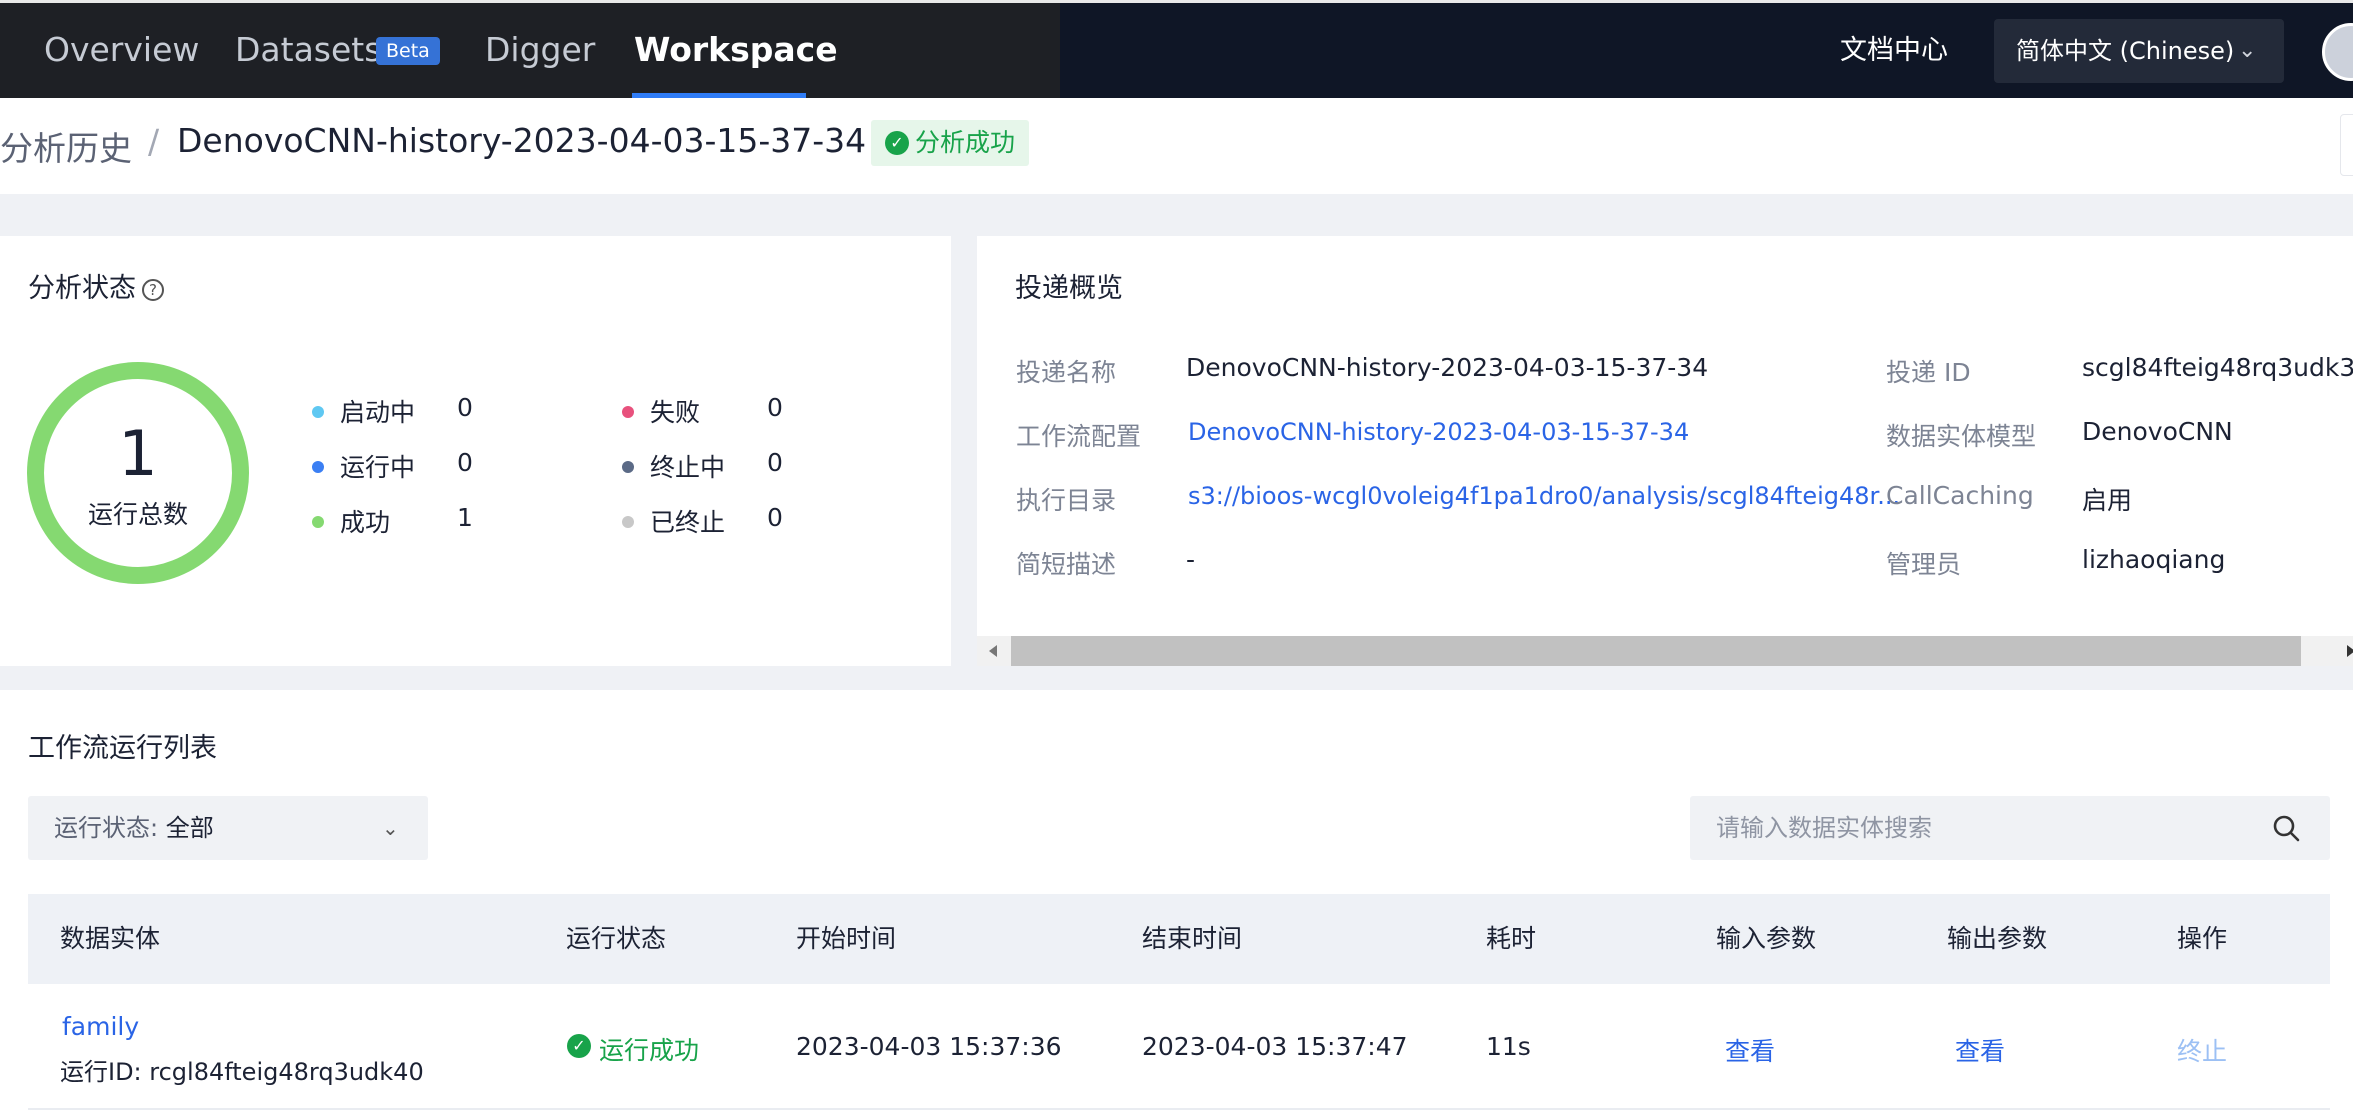 The width and height of the screenshot is (2353, 1116). What do you see at coordinates (1924, 564) in the screenshot?
I see `field-label: 管理员` at bounding box center [1924, 564].